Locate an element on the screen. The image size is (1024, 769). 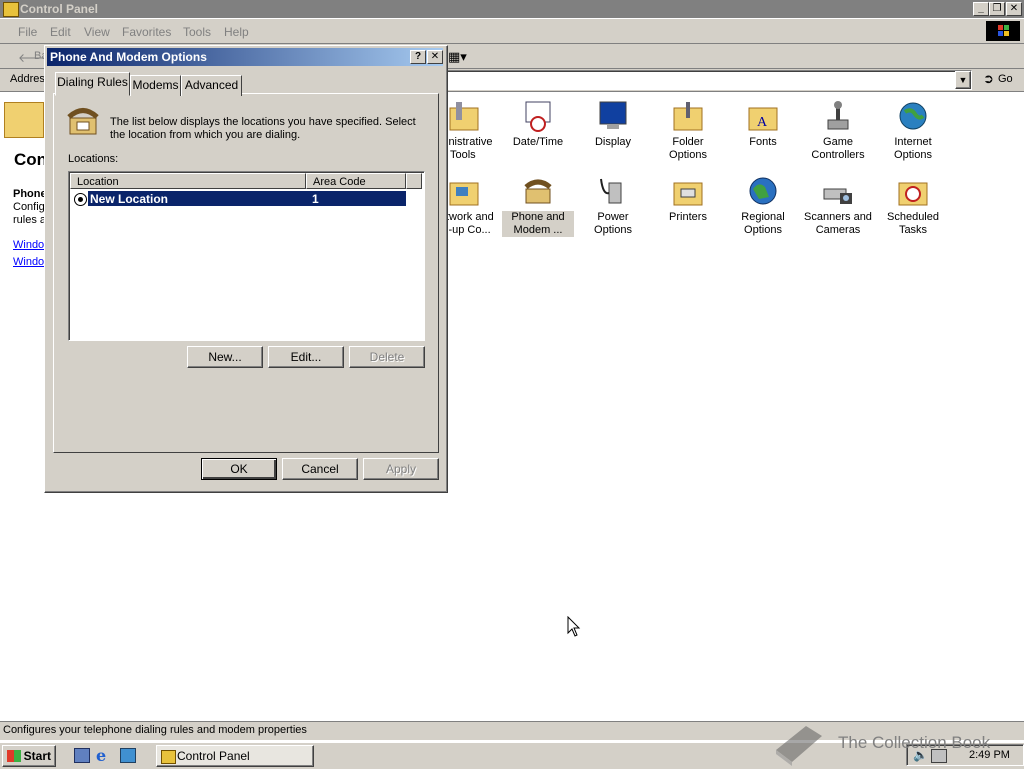
ok-button: OK is located at coordinates (239, 469).